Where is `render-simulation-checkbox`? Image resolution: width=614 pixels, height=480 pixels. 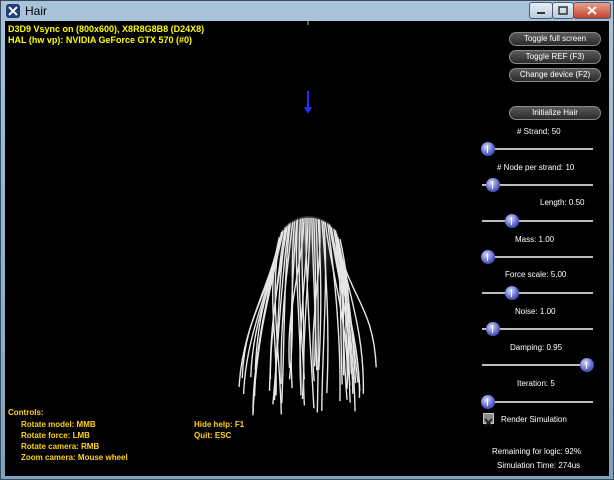 render-simulation-checkbox is located at coordinates (488, 420).